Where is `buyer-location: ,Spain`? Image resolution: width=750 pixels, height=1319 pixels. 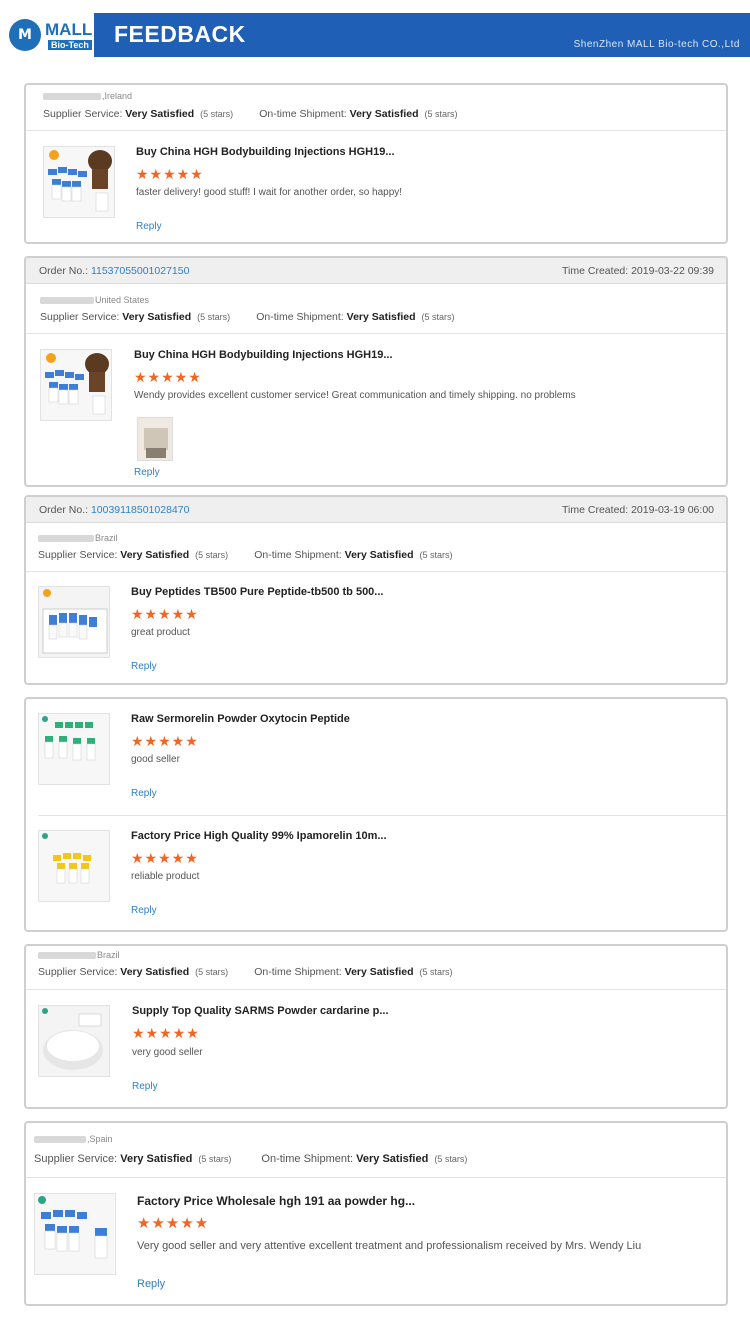 buyer-location: ,Spain is located at coordinates (73, 1139).